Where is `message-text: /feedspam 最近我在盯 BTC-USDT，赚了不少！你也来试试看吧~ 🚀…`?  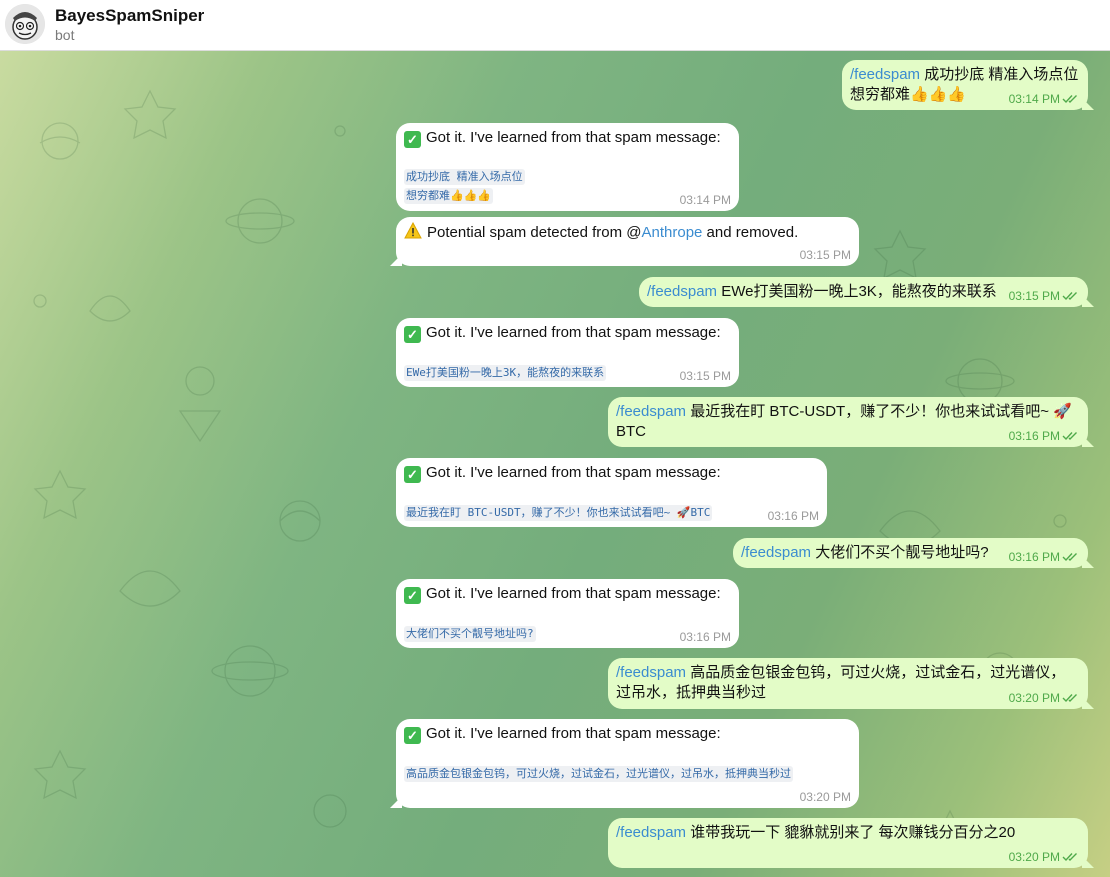
message-text: /feedspam 最近我在盯 BTC-USDT，赚了不少！你也来试试看吧~ 🚀… is located at coordinates (844, 422).